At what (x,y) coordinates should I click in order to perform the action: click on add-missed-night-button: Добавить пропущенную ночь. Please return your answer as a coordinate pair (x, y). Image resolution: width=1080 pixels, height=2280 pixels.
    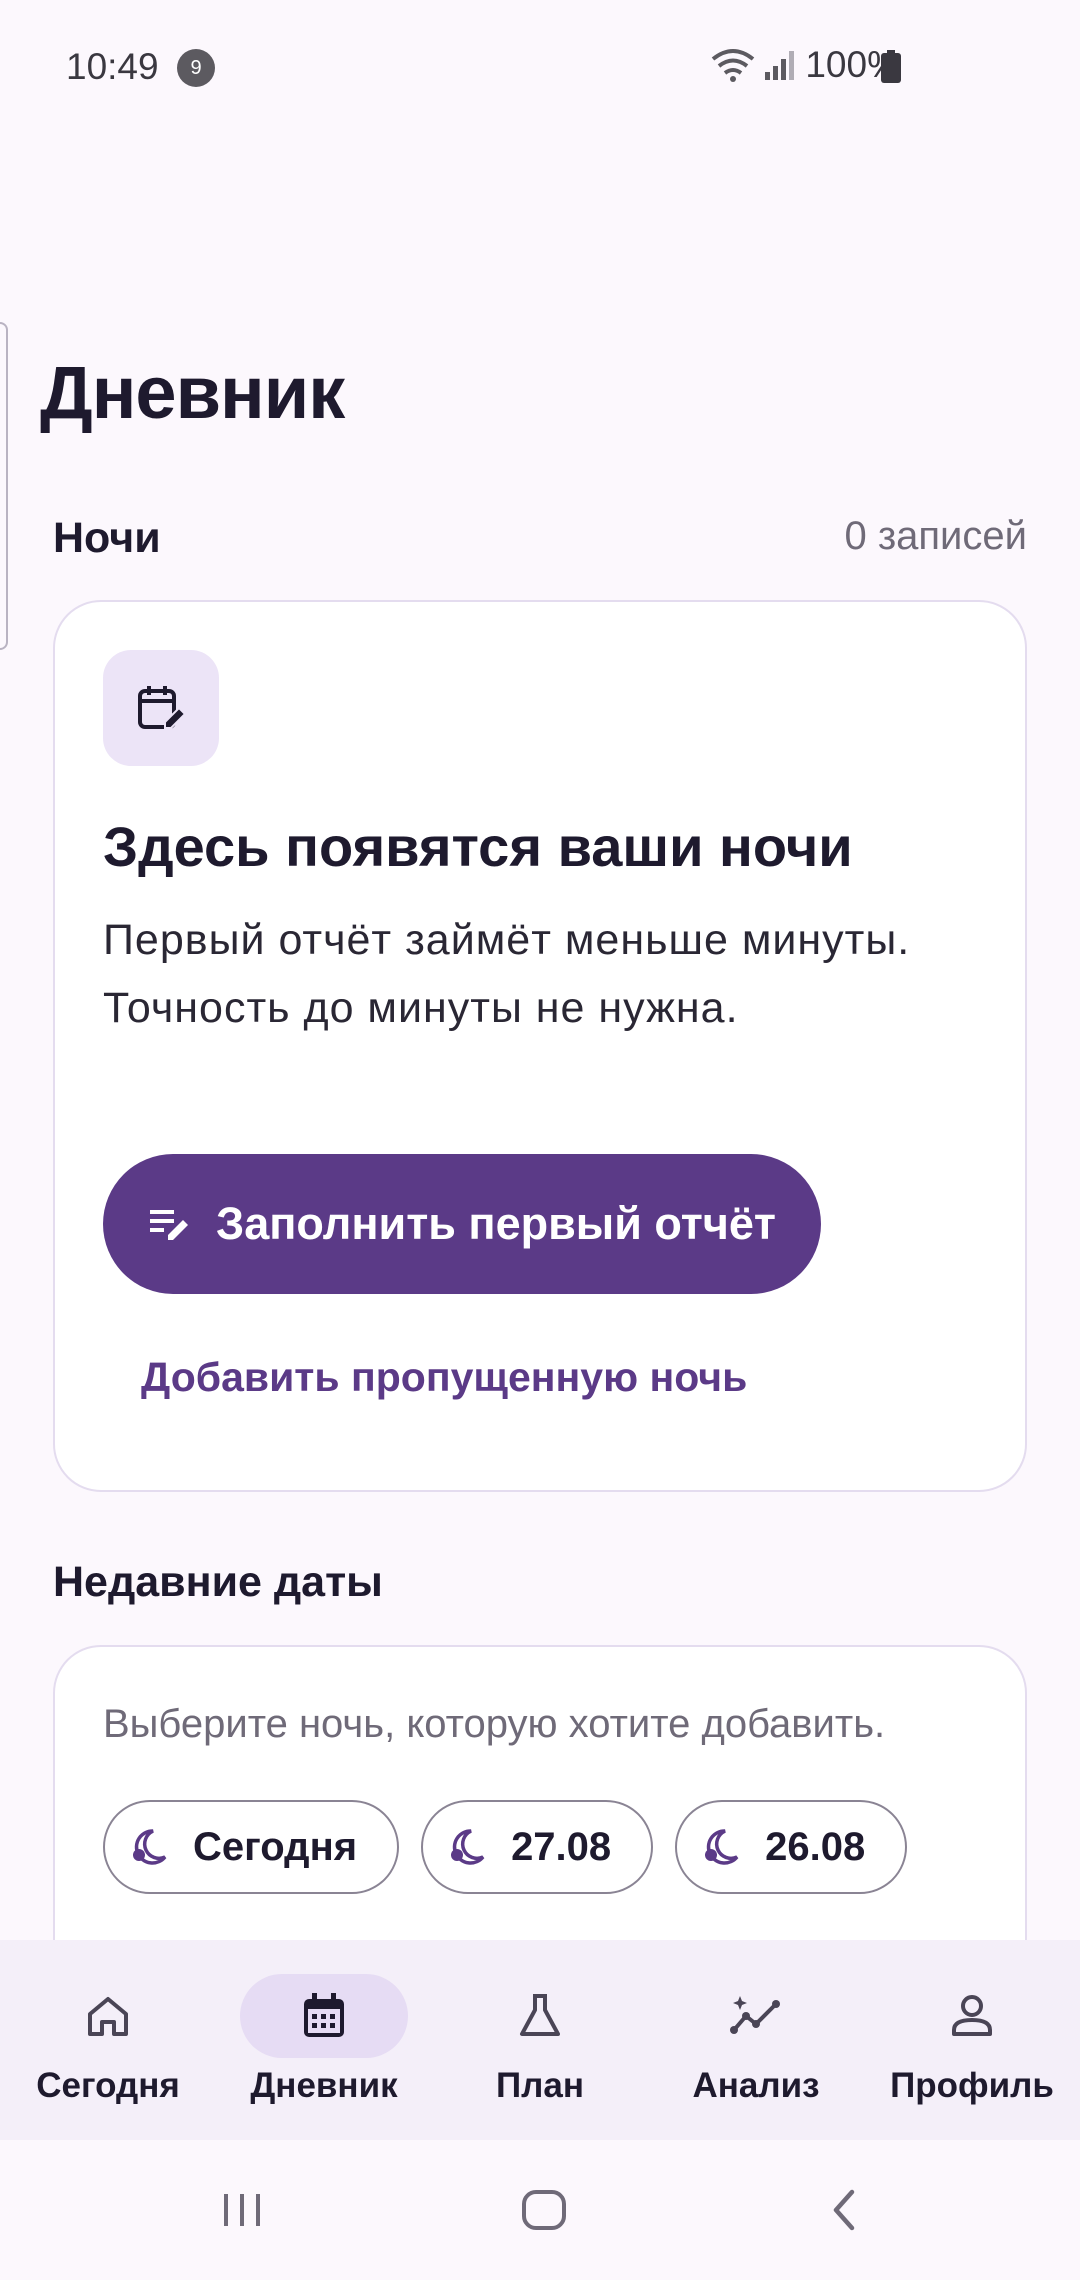
    Looking at the image, I should click on (444, 1377).